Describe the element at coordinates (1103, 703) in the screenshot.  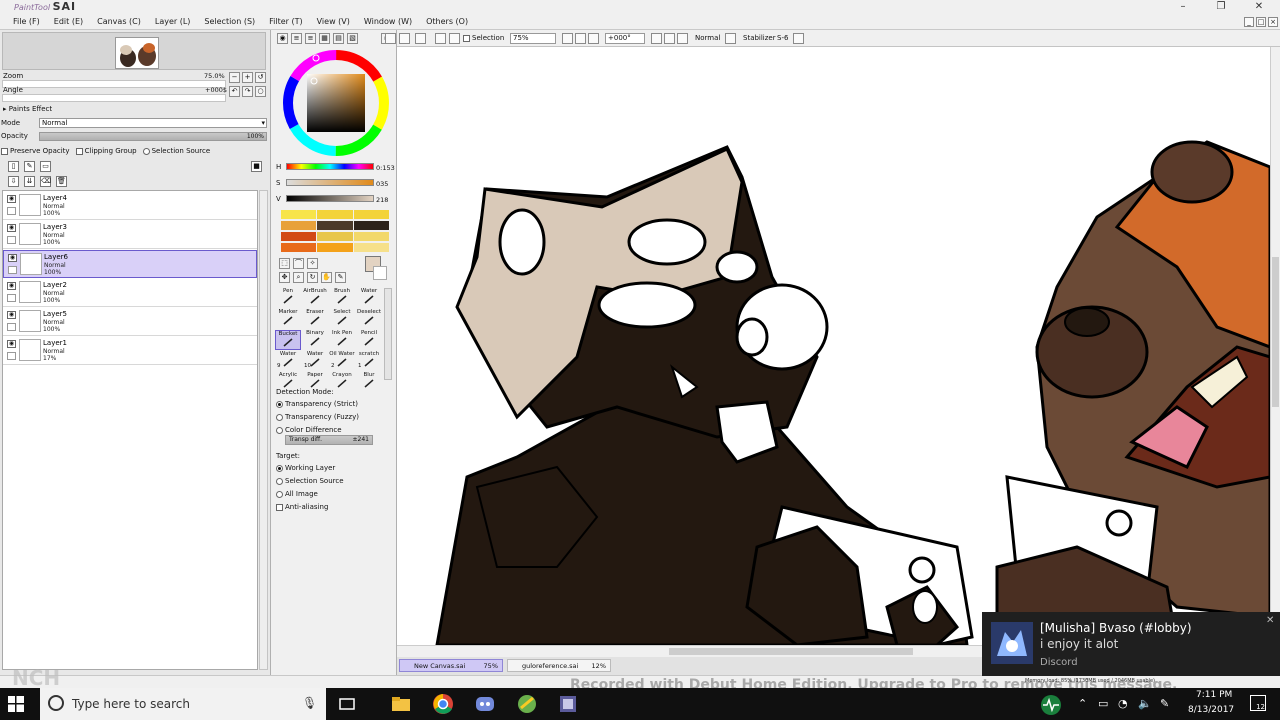
I see `battery-icon: ▭` at that location.